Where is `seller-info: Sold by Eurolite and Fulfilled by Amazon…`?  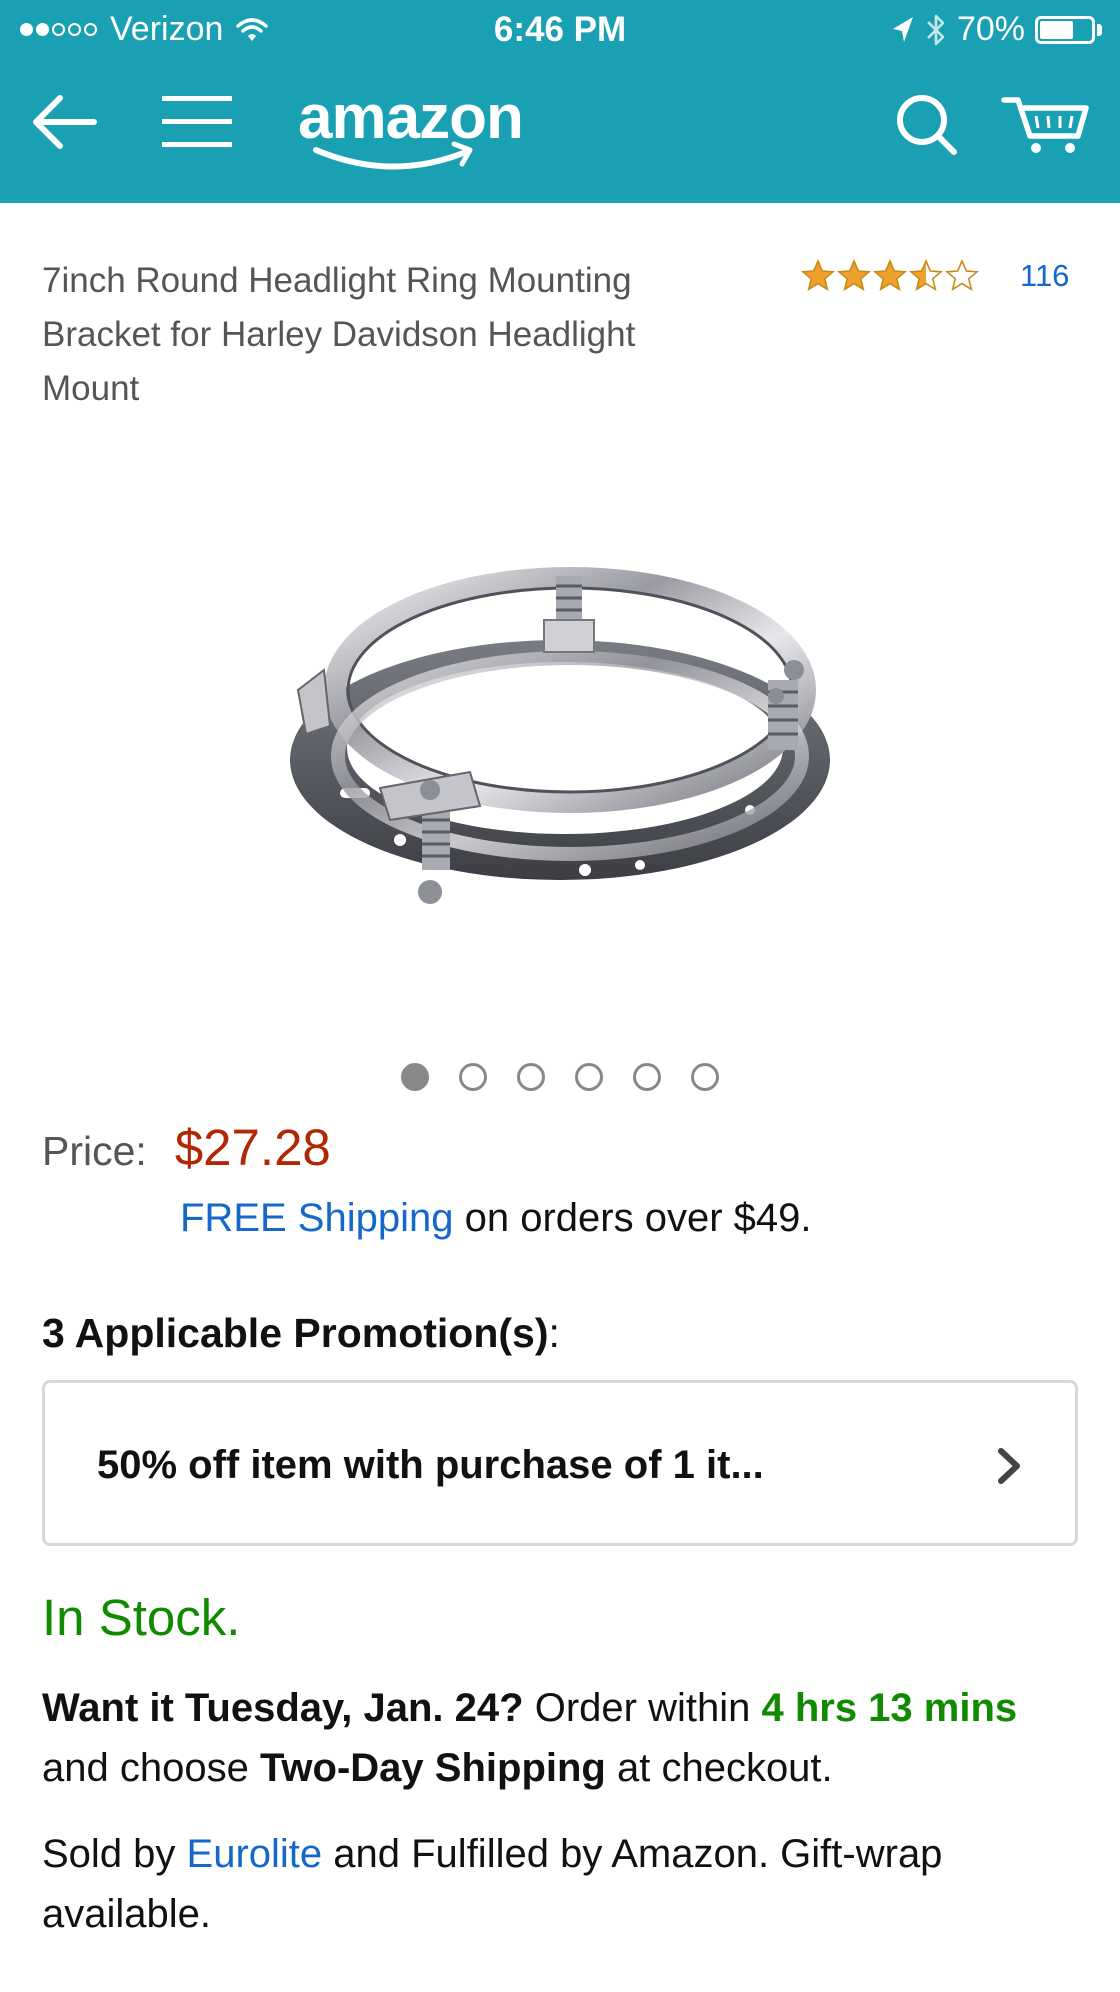
seller-info: Sold by Eurolite and Fulfilled by Amazon… is located at coordinates (562, 1884).